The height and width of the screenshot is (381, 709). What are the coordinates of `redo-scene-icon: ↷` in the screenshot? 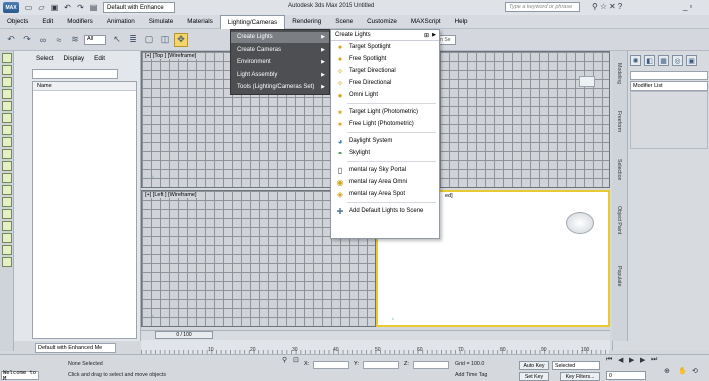 It's located at (27, 40).